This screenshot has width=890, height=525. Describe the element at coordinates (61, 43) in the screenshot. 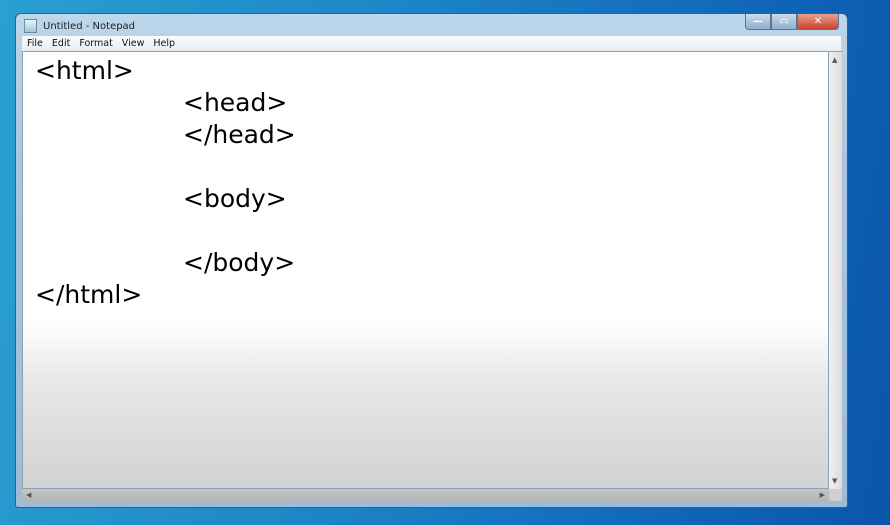

I see `menu-edit: Edit` at that location.